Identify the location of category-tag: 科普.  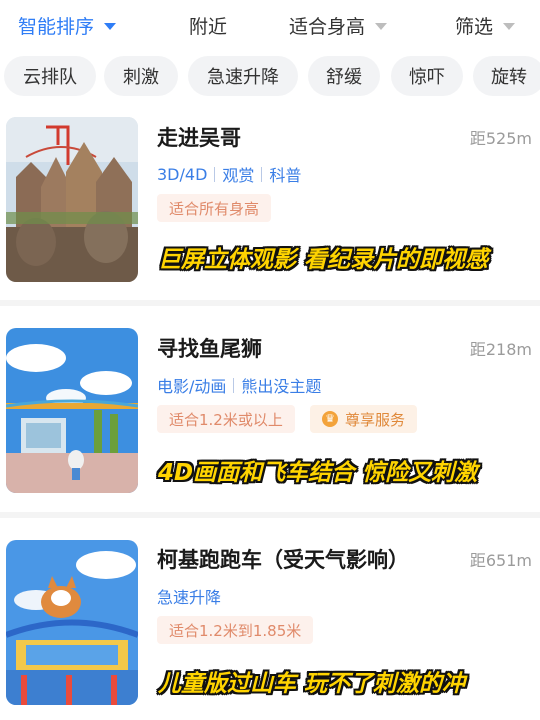
(285, 175).